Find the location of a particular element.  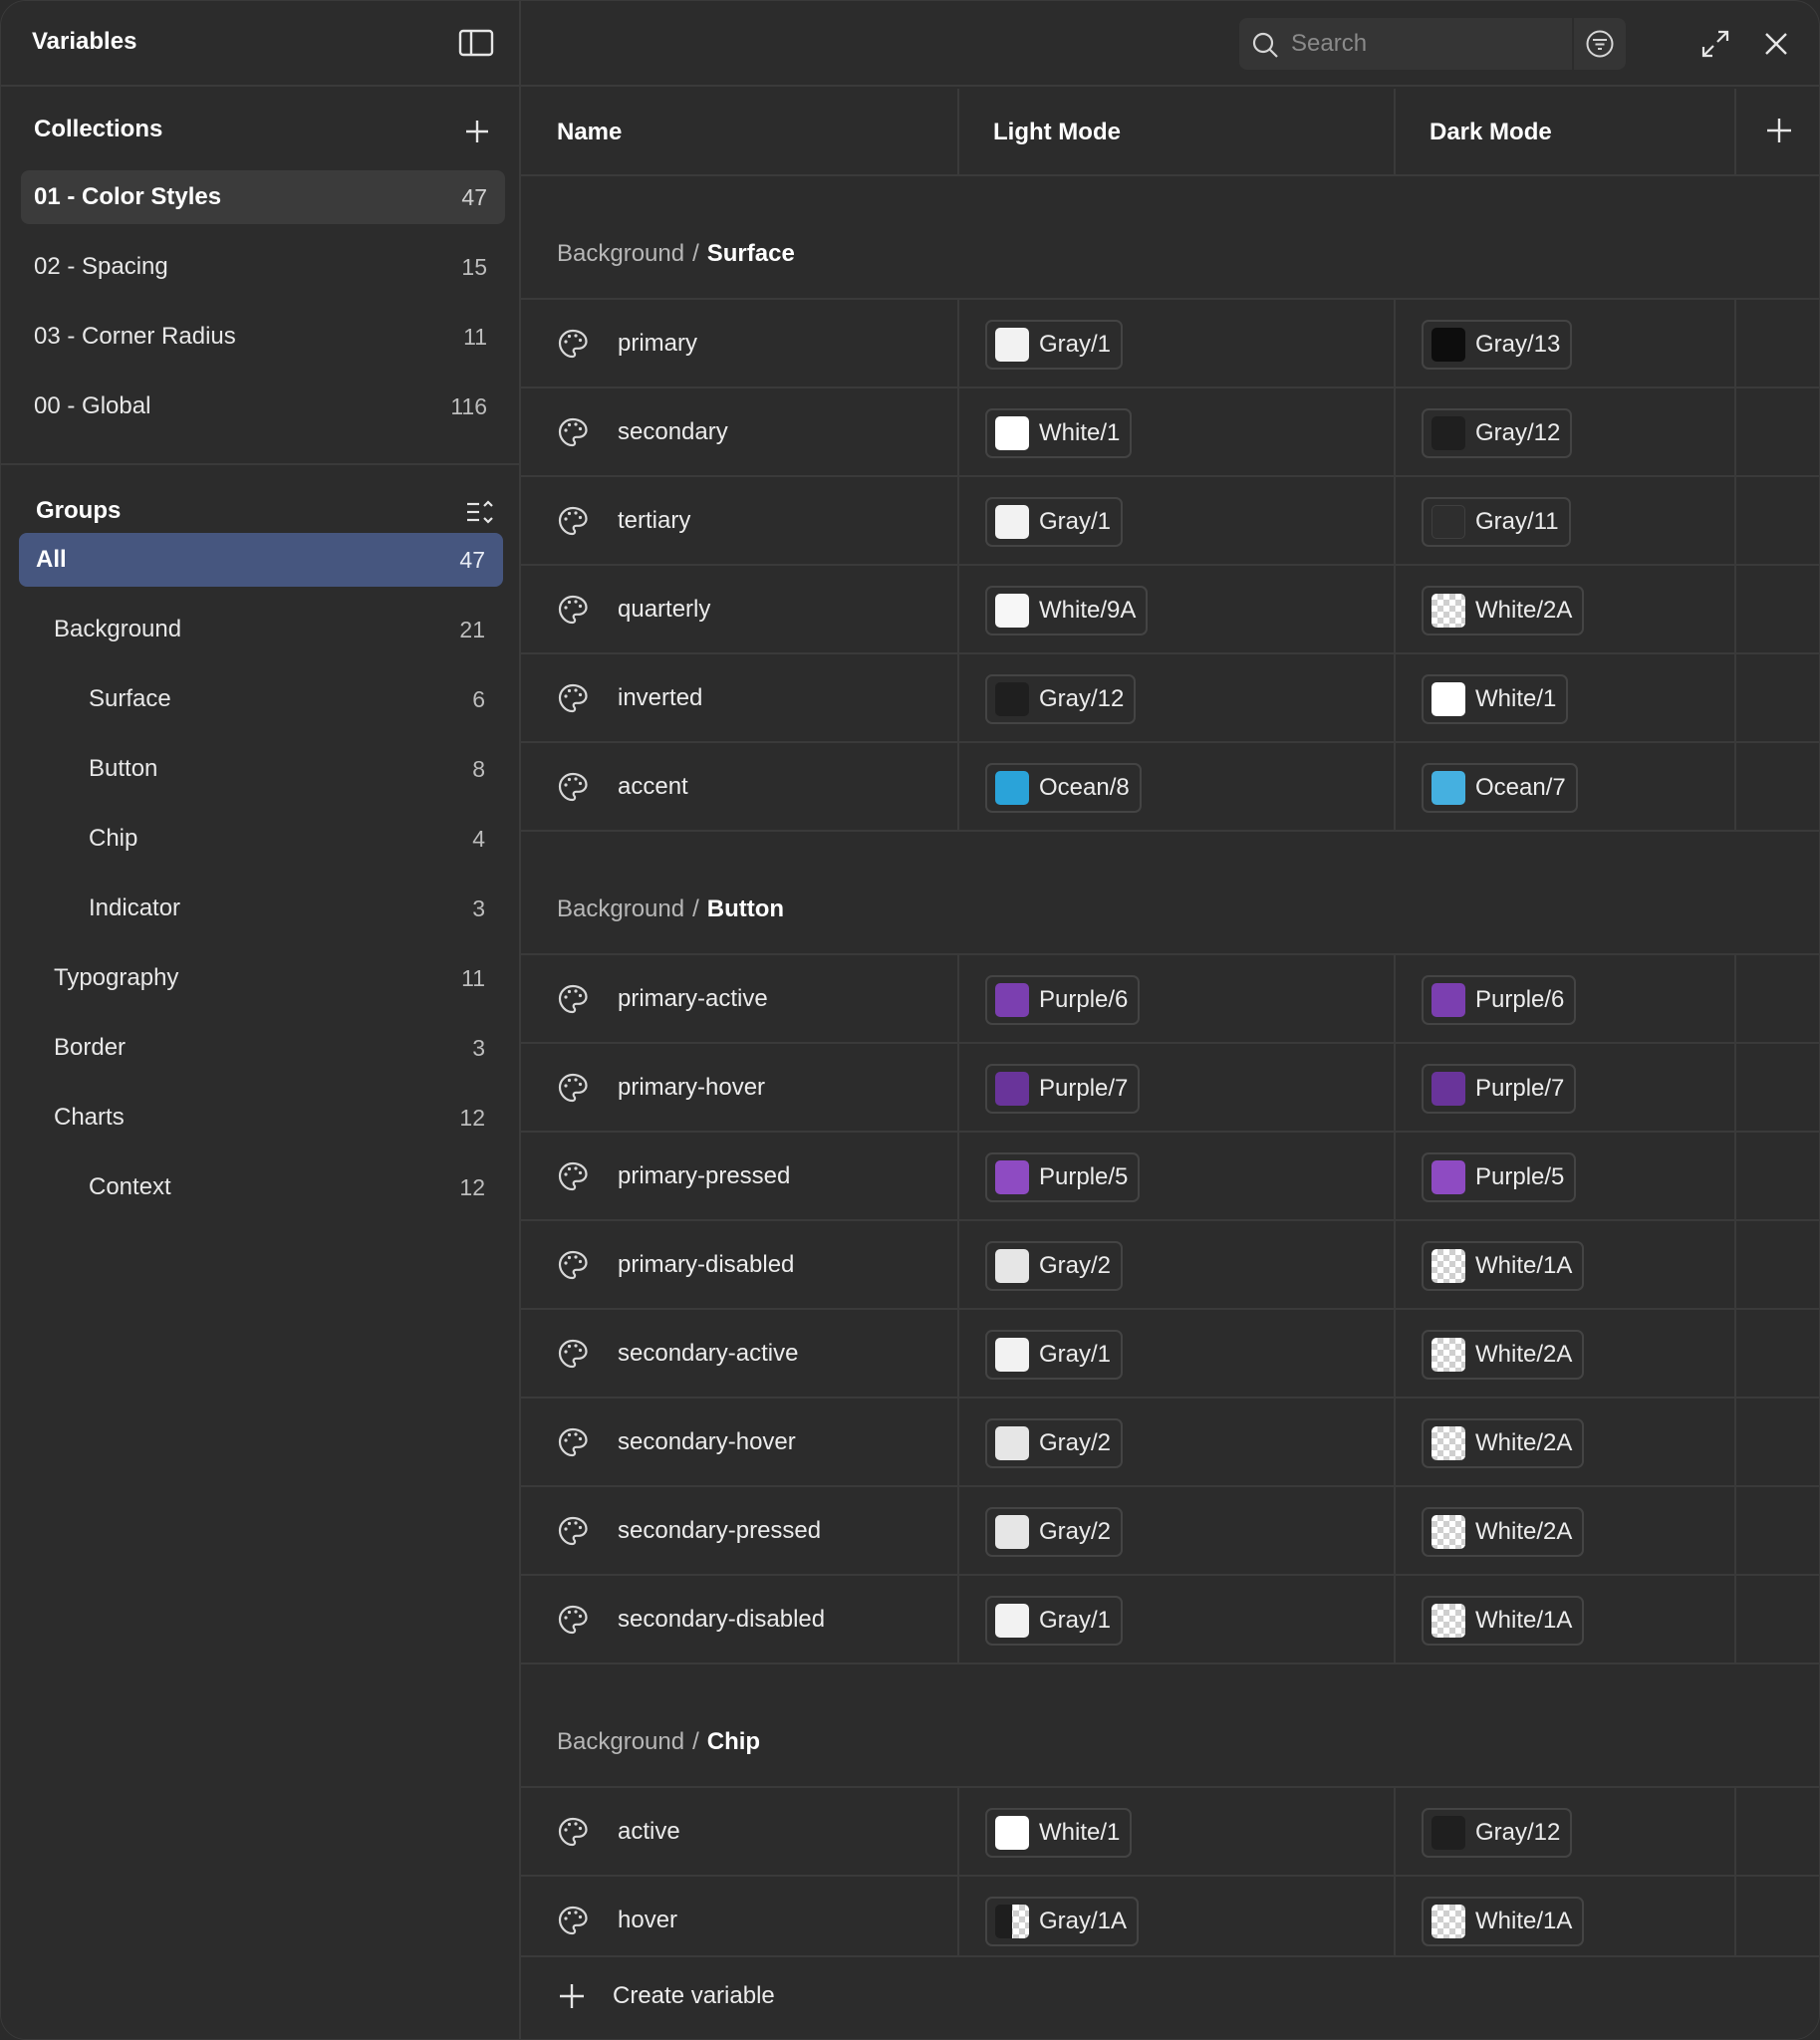

variable-name: secondary-pressed is located at coordinates (719, 1531).